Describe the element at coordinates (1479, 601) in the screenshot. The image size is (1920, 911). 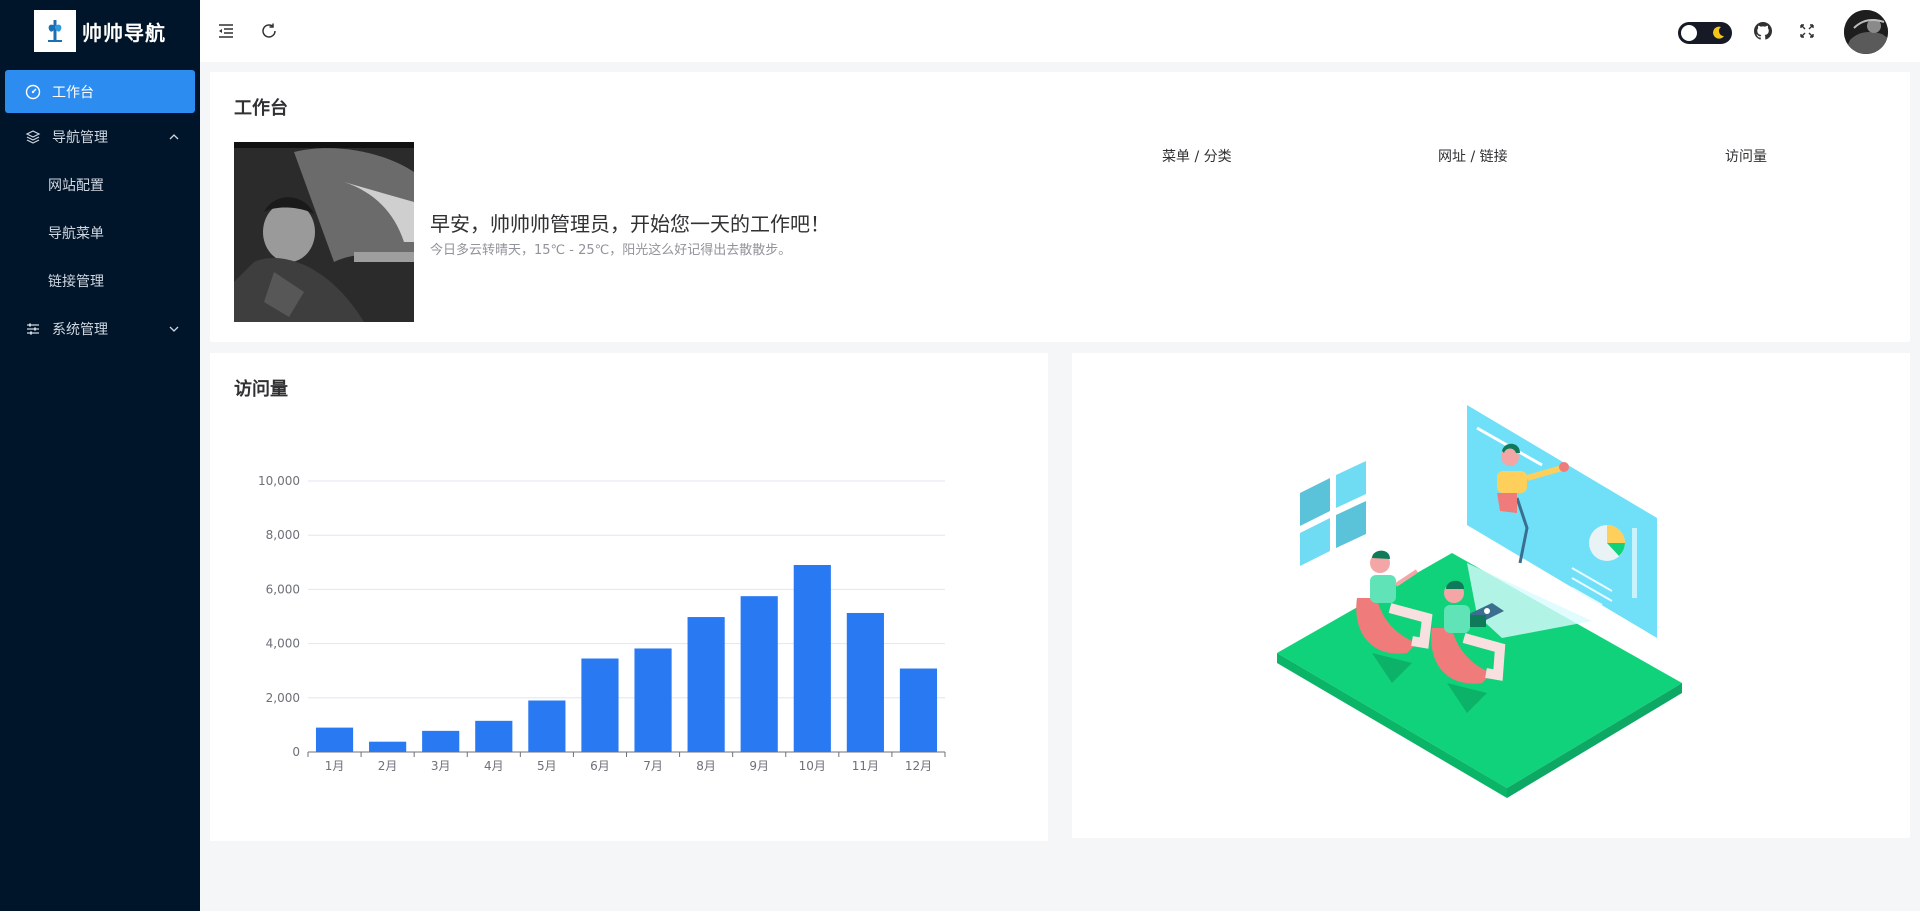
I see `presentation-illustration` at that location.